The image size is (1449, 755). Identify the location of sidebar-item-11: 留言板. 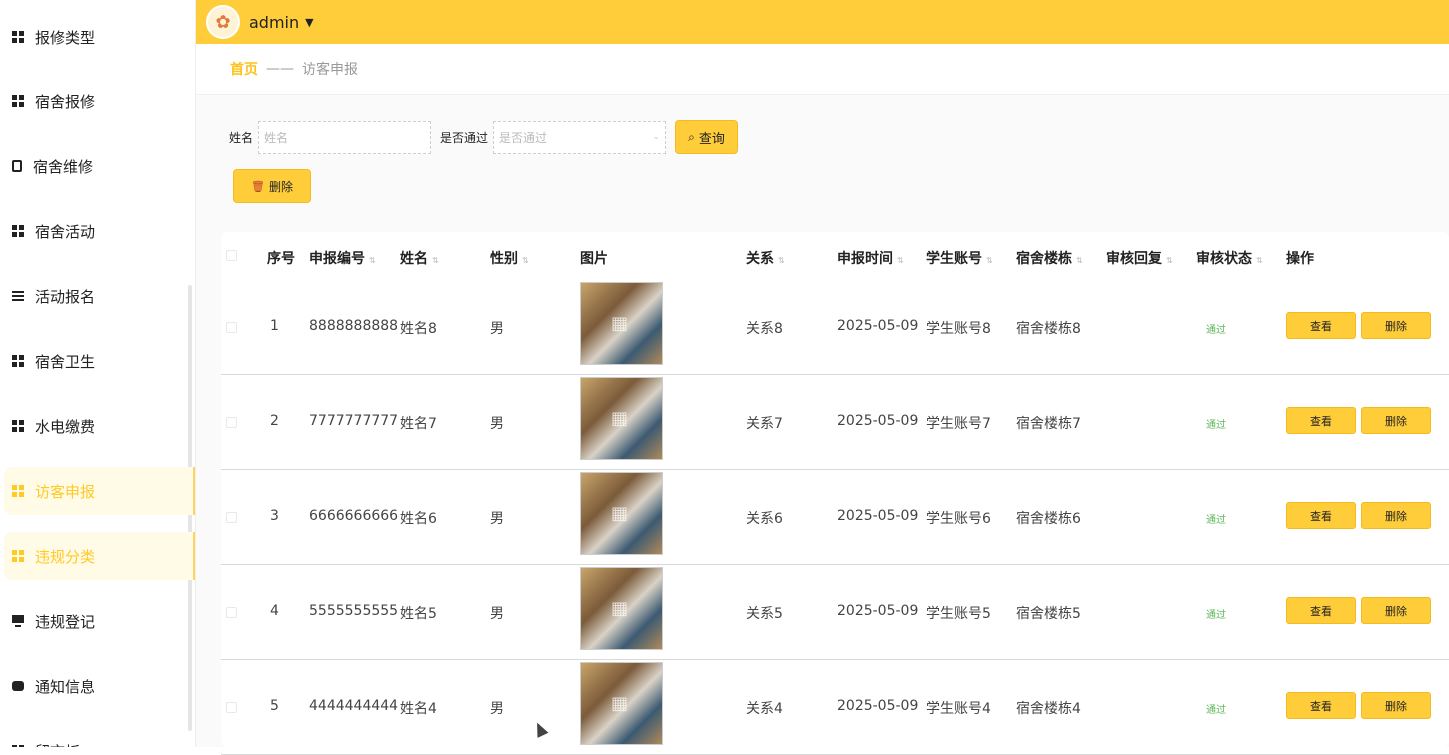
(99, 737).